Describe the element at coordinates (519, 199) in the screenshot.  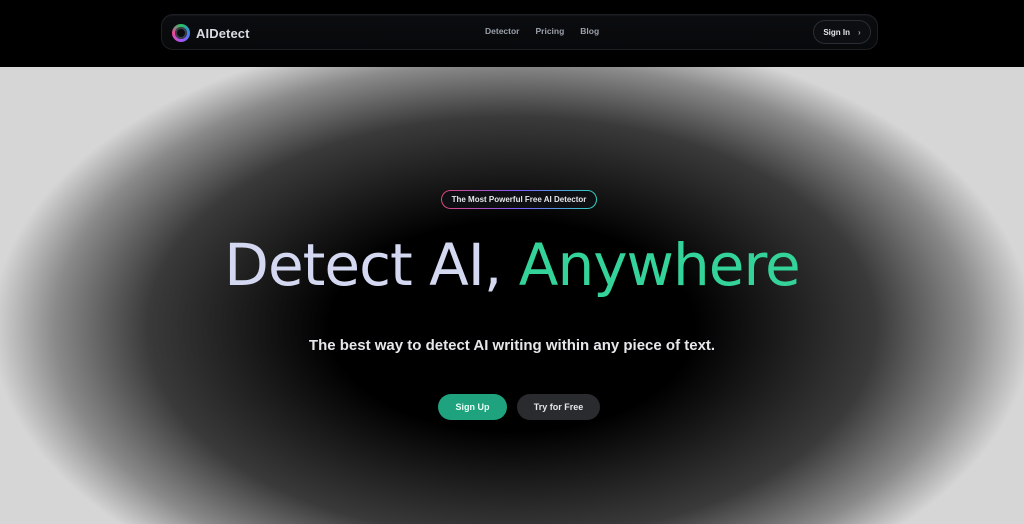
I see `hero-badge: The Most Powerful Free AI Detector` at that location.